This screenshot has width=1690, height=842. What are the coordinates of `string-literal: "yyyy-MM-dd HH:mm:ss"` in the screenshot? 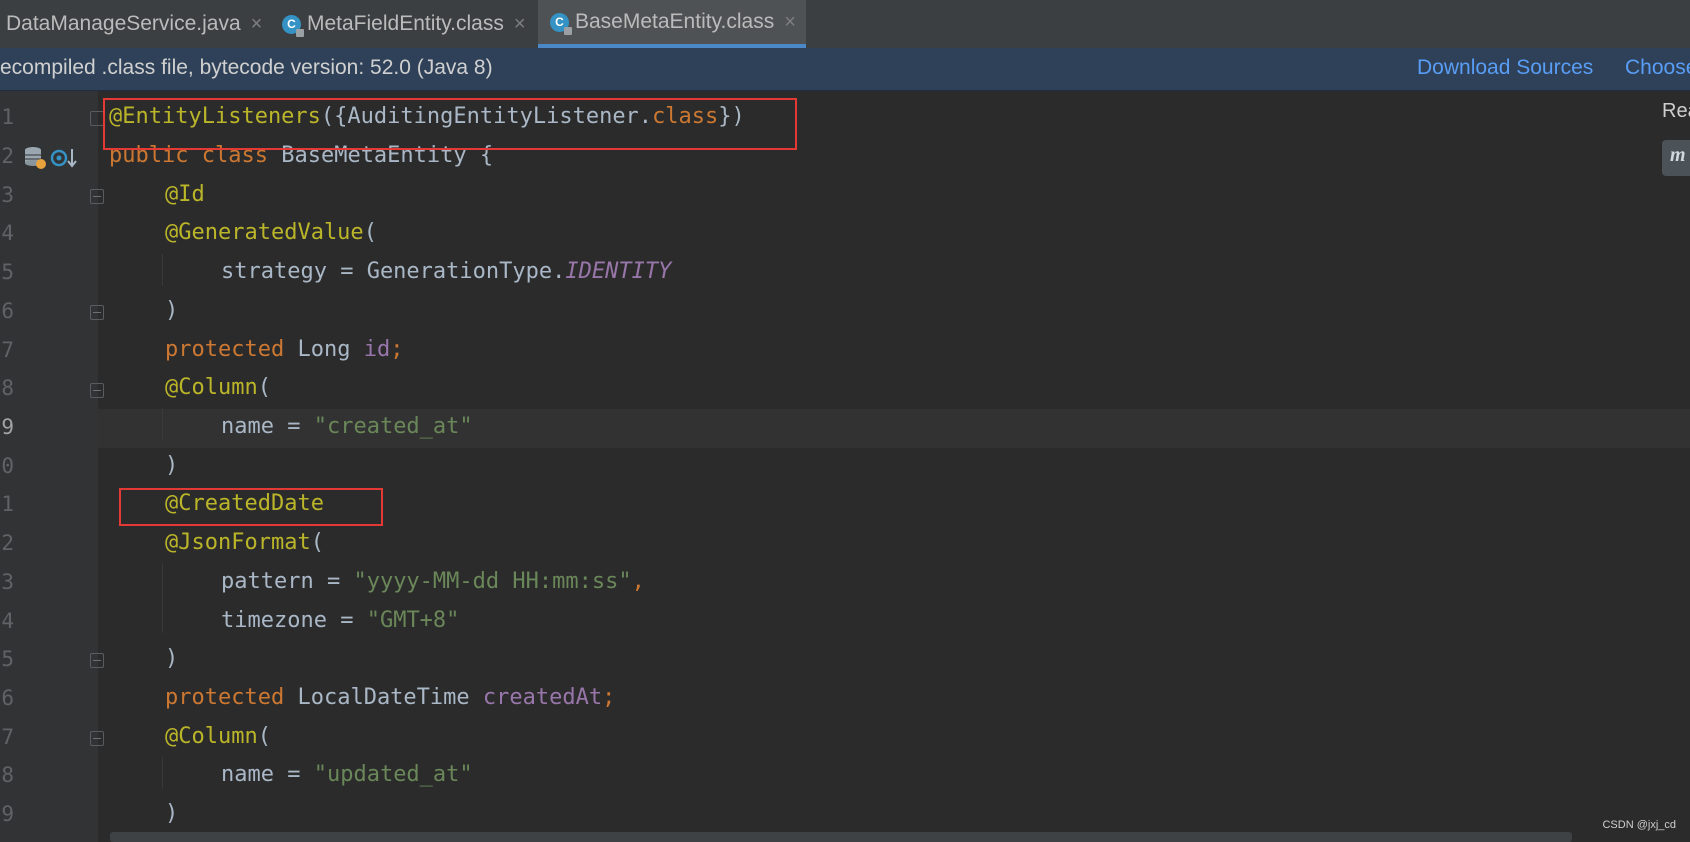 It's located at (492, 581).